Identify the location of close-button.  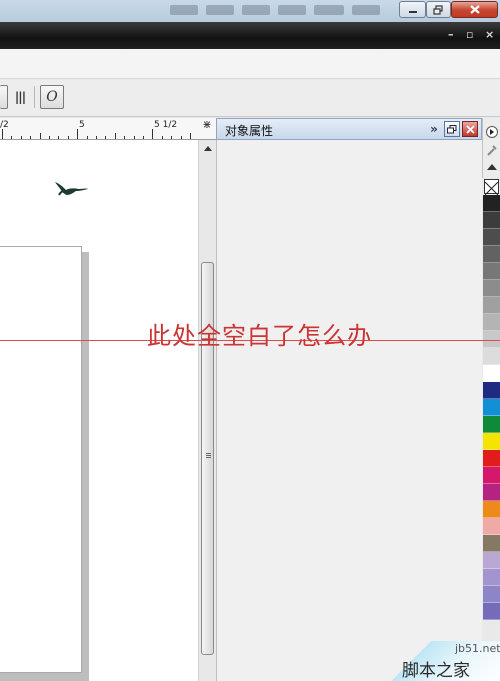
(474, 9).